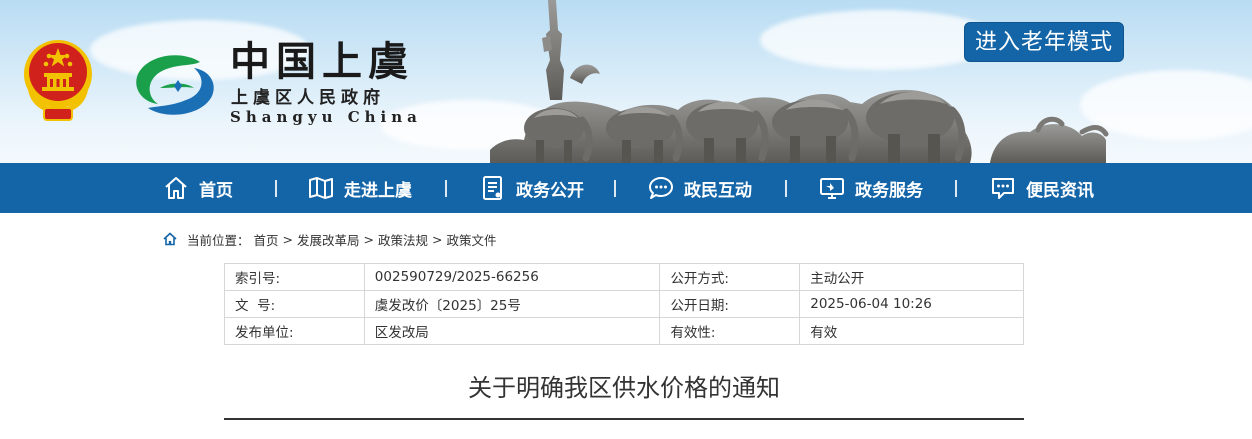 The image size is (1252, 439). Describe the element at coordinates (218, 240) in the screenshot. I see `breadcrumb-prefix: 当前位置：` at that location.